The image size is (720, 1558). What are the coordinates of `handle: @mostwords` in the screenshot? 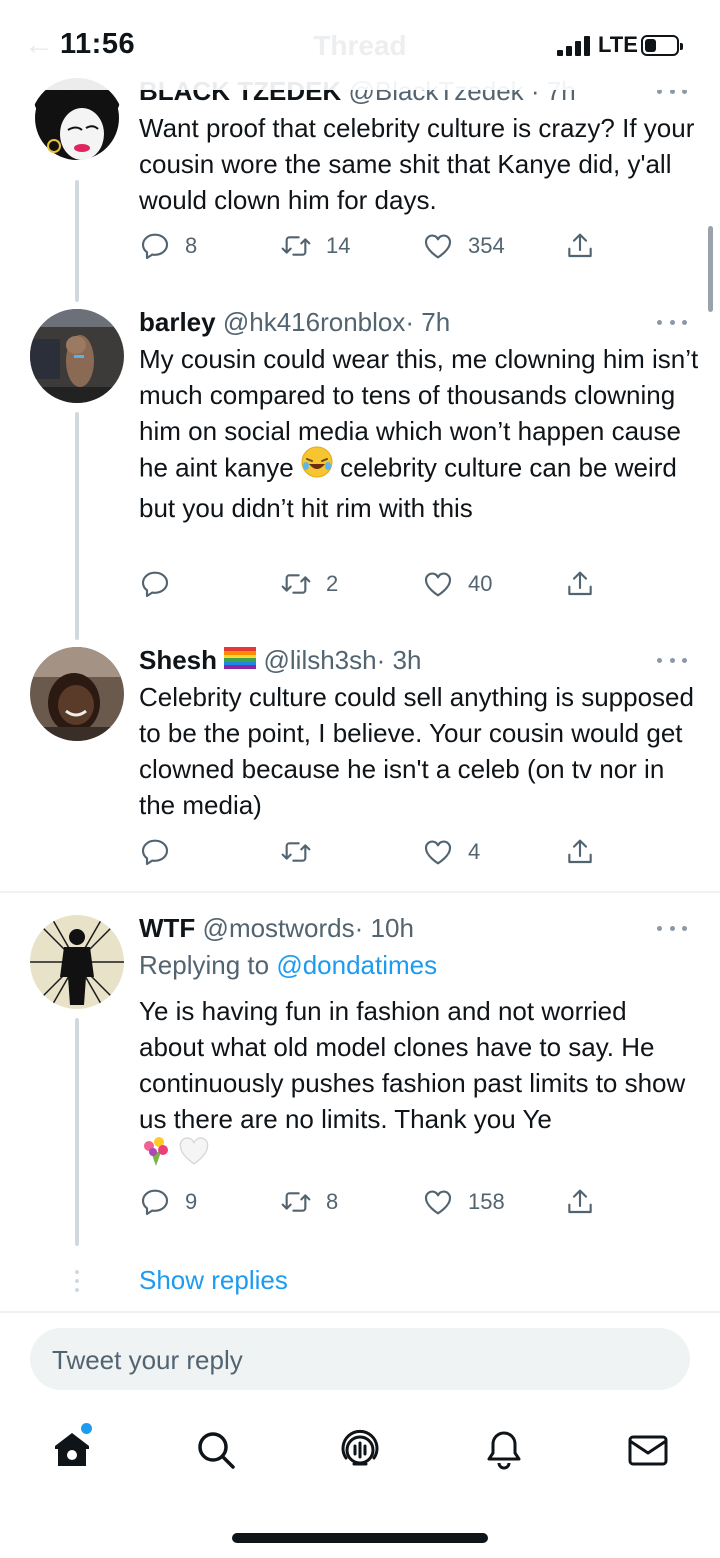 It's located at (279, 928).